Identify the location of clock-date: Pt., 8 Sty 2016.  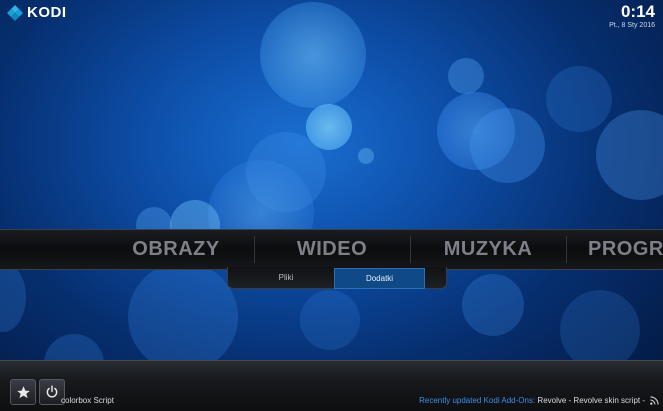
(632, 25).